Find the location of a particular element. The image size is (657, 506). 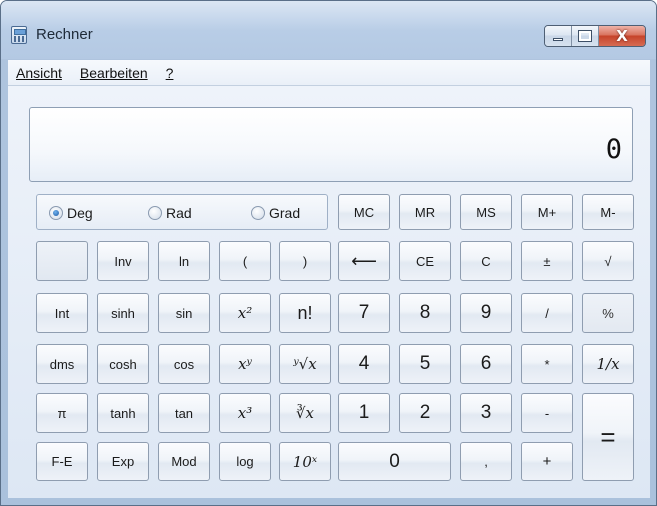

maximize-button is located at coordinates (585, 36).